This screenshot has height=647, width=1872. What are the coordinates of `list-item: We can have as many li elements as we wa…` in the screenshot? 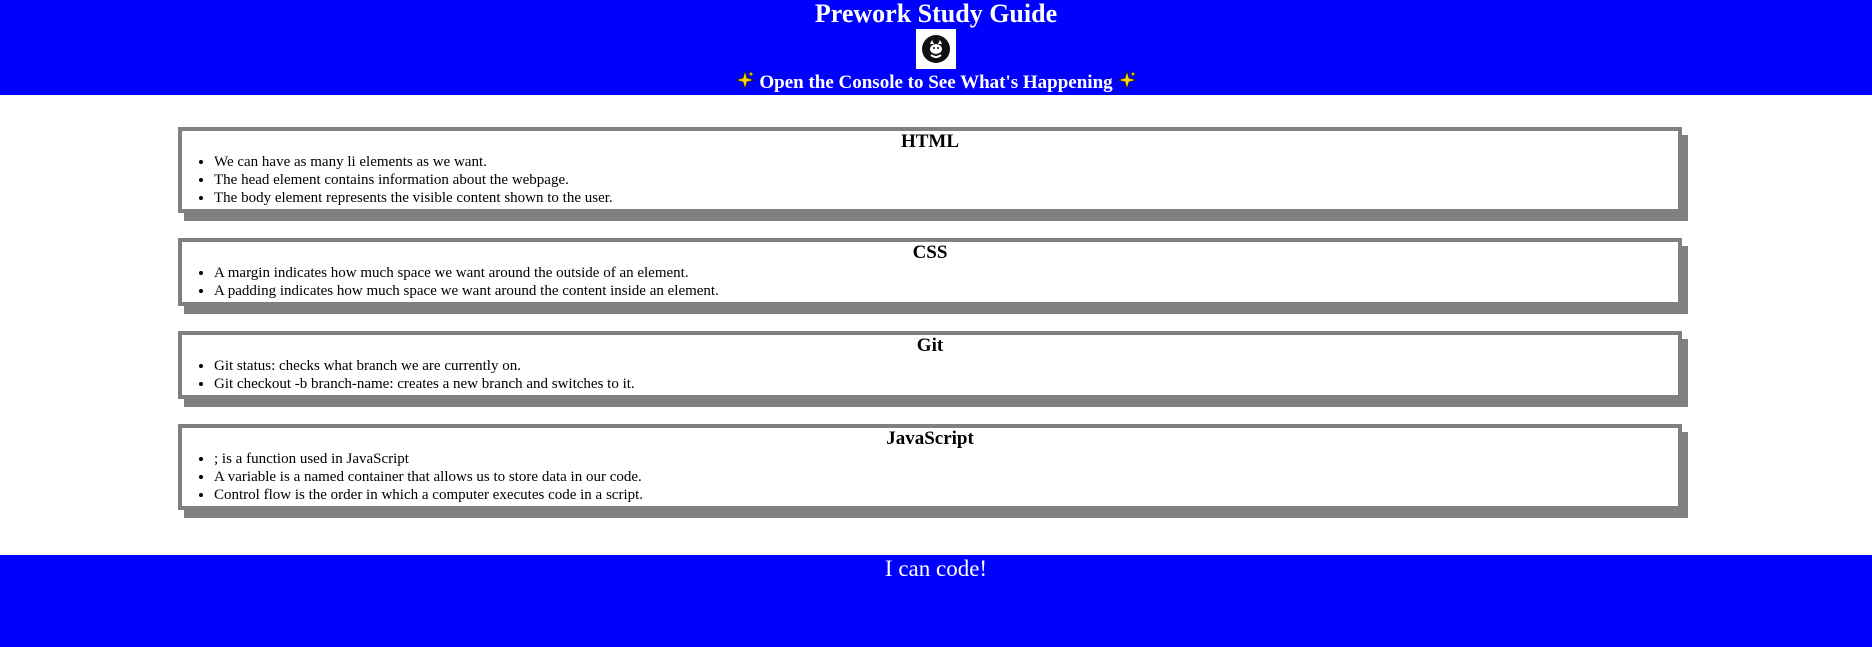 It's located at (946, 162).